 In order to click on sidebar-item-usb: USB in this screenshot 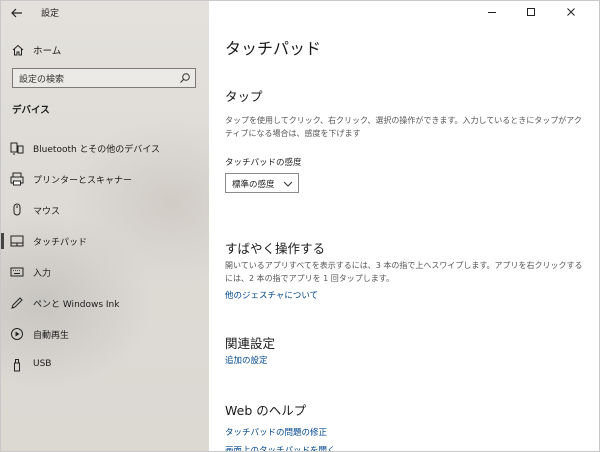, I will do `click(105, 365)`.